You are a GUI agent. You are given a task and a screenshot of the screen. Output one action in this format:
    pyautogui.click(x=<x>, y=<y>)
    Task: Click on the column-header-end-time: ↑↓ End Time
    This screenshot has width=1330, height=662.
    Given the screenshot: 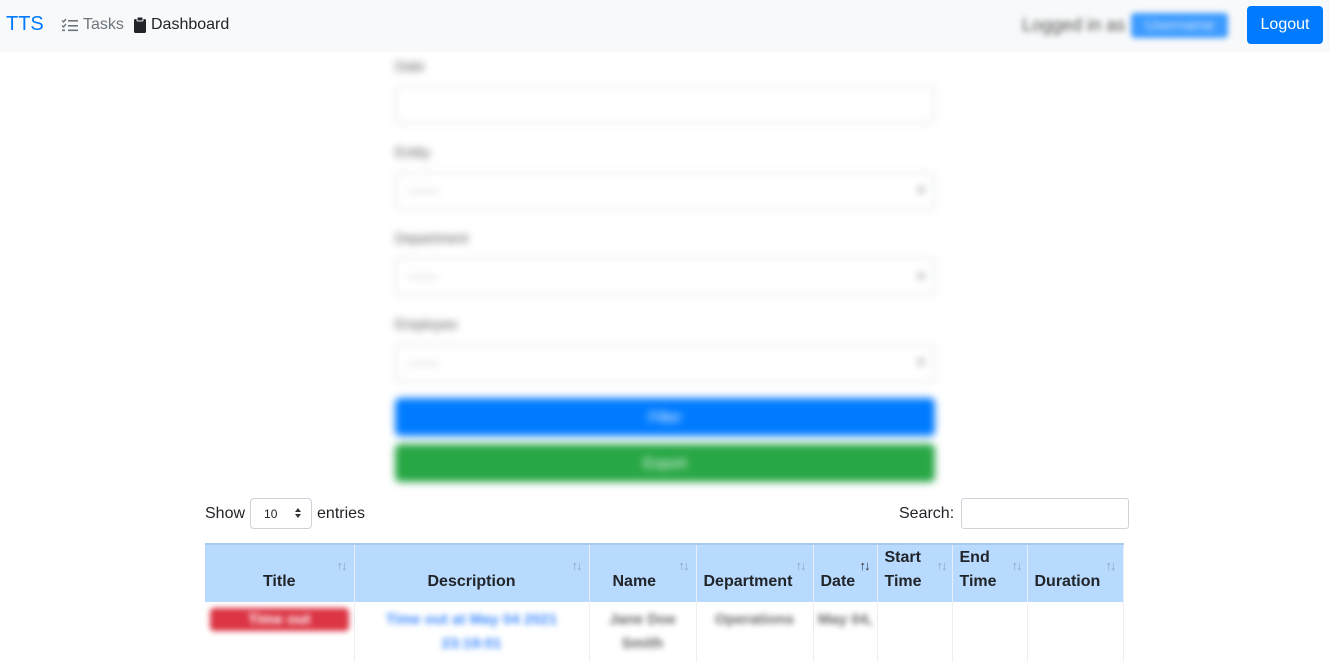 What is the action you would take?
    pyautogui.click(x=990, y=572)
    